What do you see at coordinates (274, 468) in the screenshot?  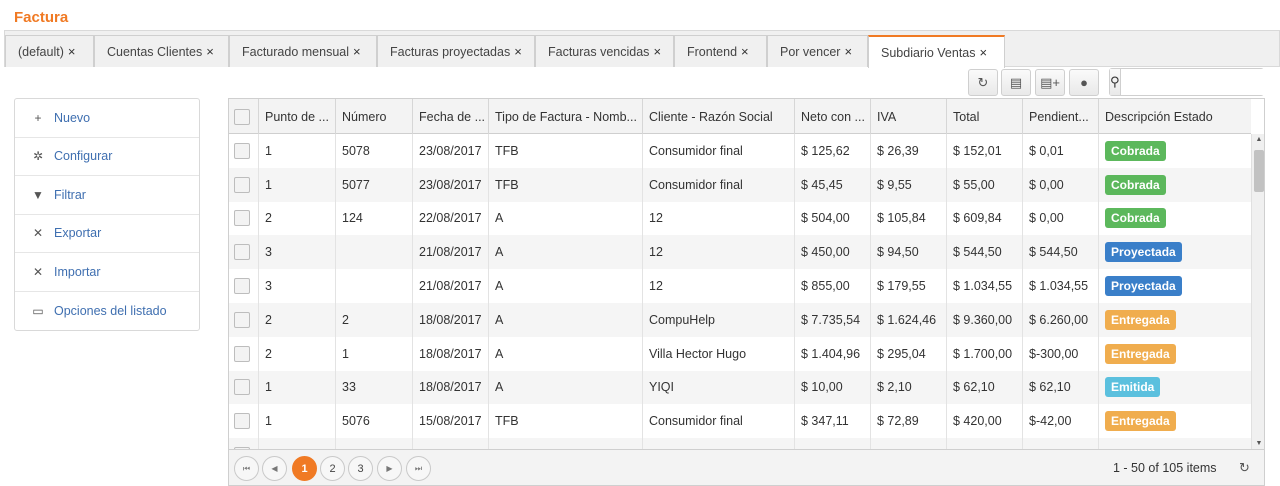 I see `prev-page-button: ◀` at bounding box center [274, 468].